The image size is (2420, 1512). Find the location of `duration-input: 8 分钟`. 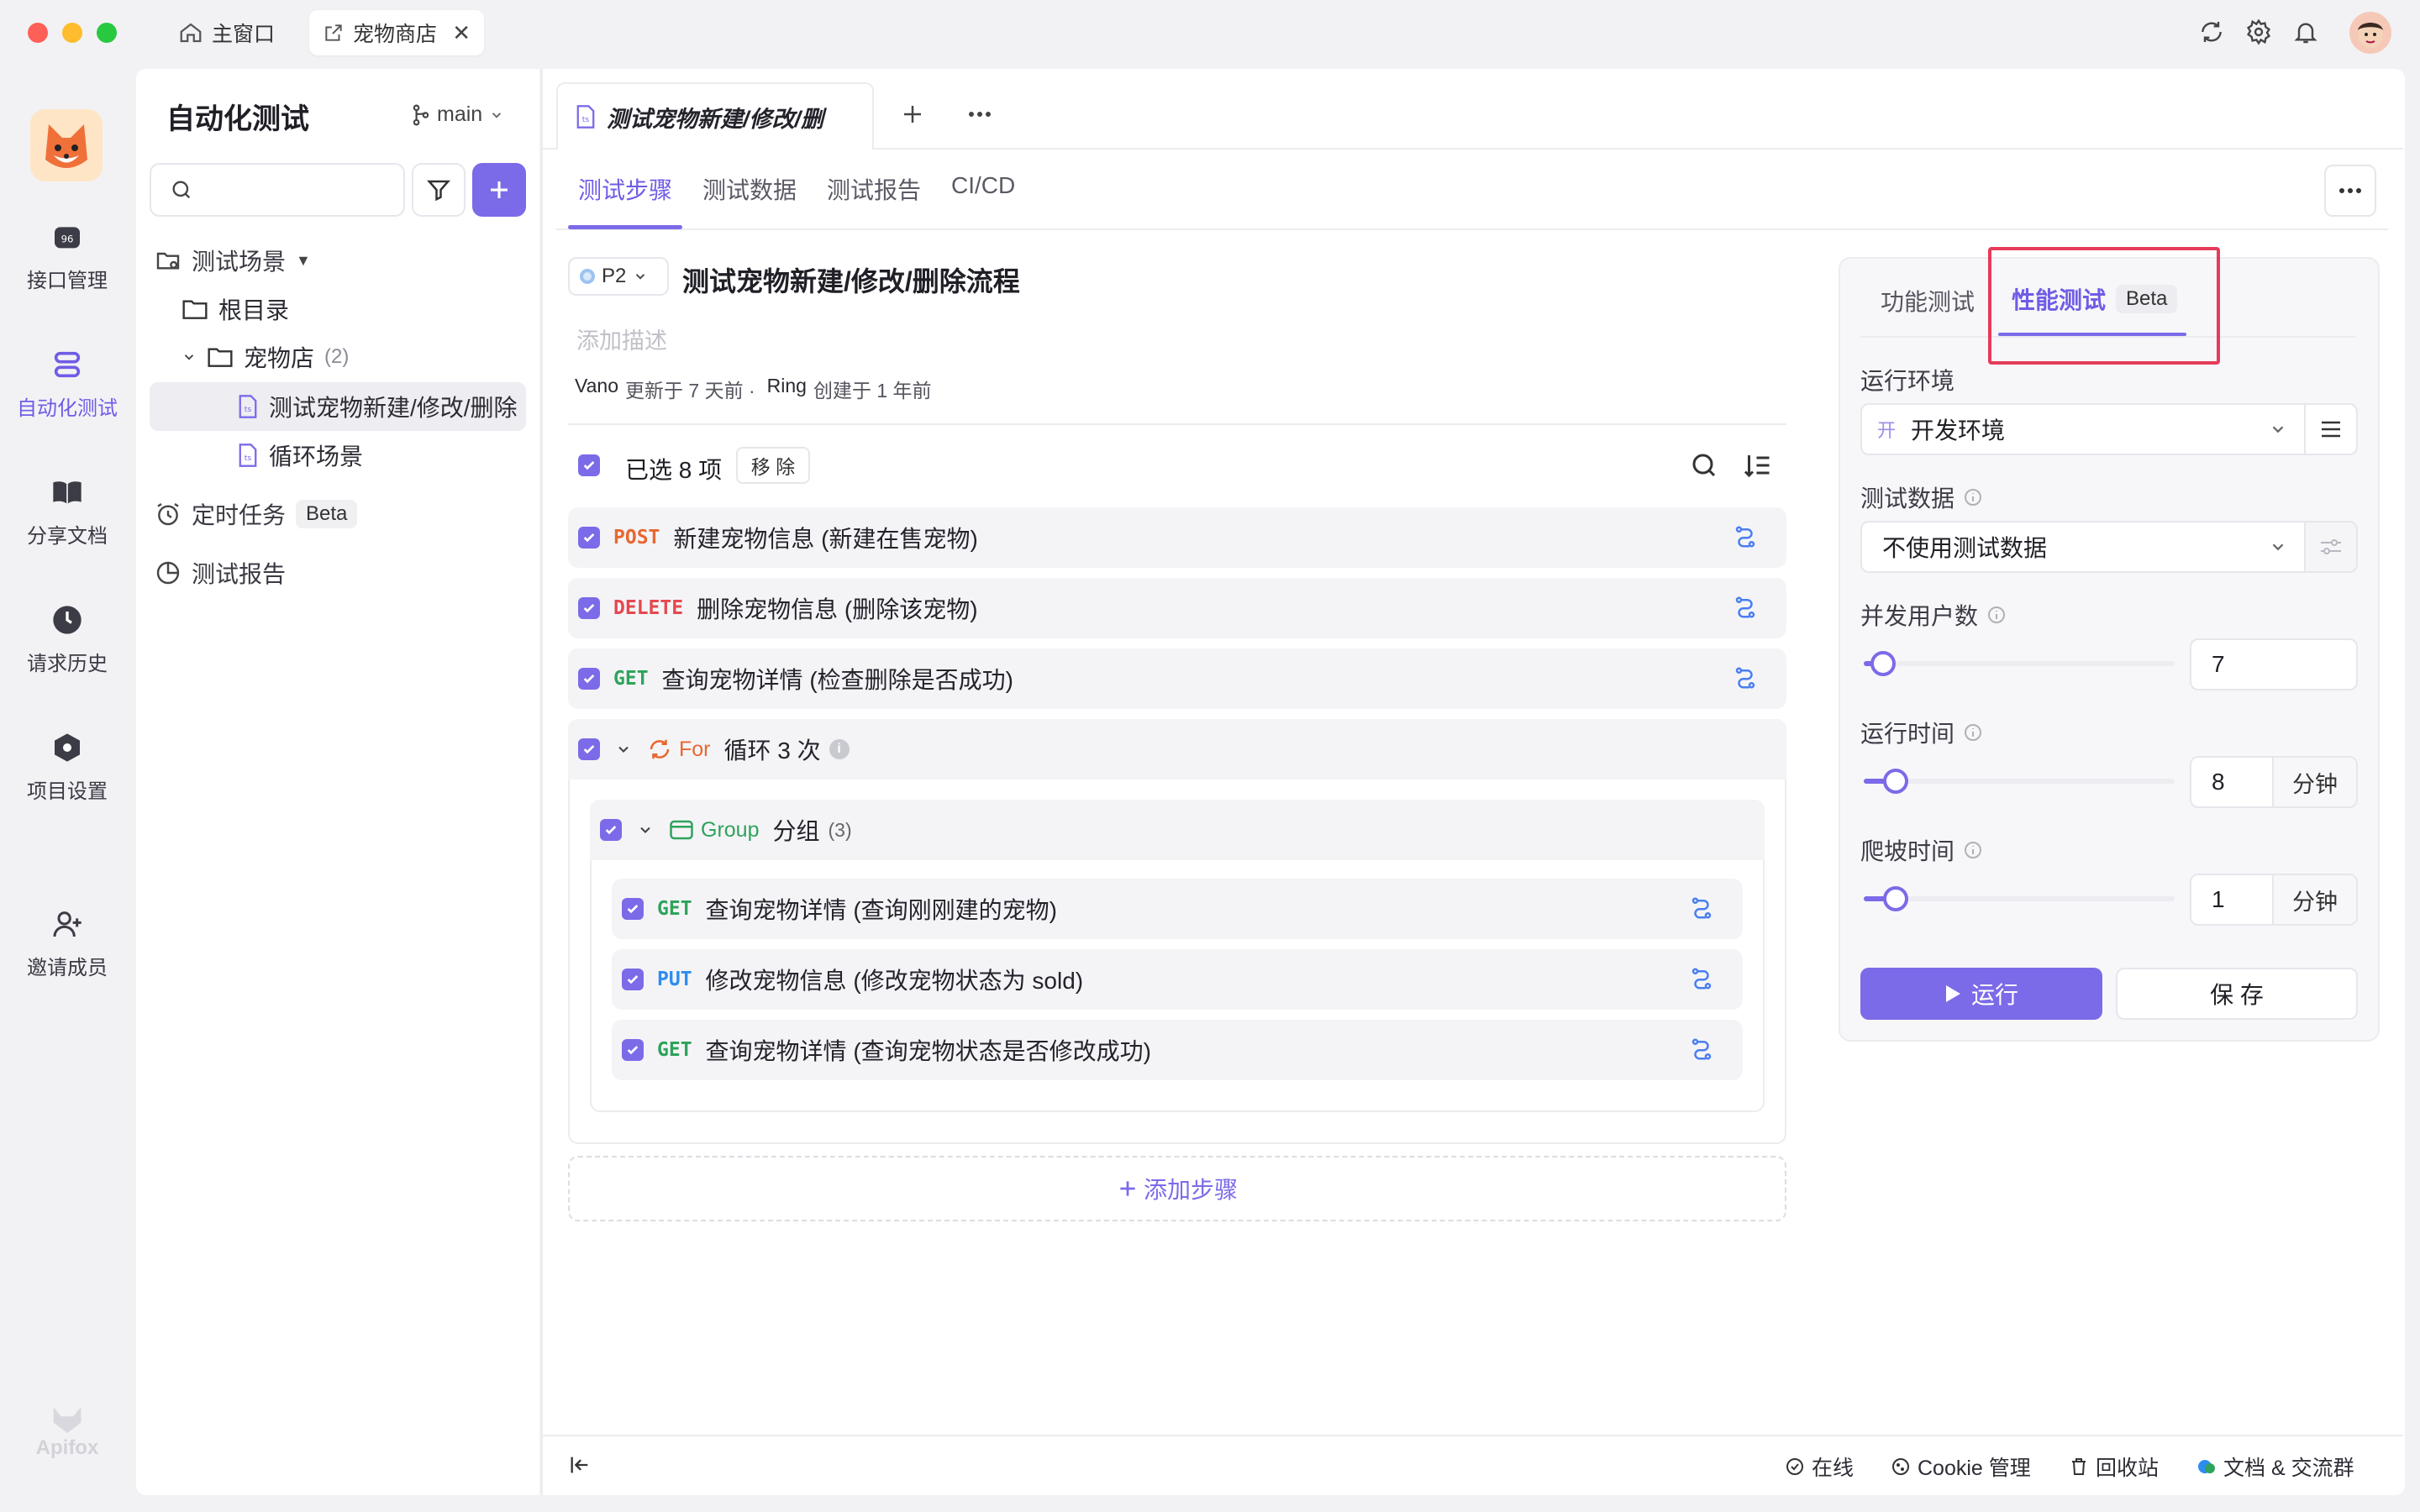

duration-input: 8 分钟 is located at coordinates (2274, 782).